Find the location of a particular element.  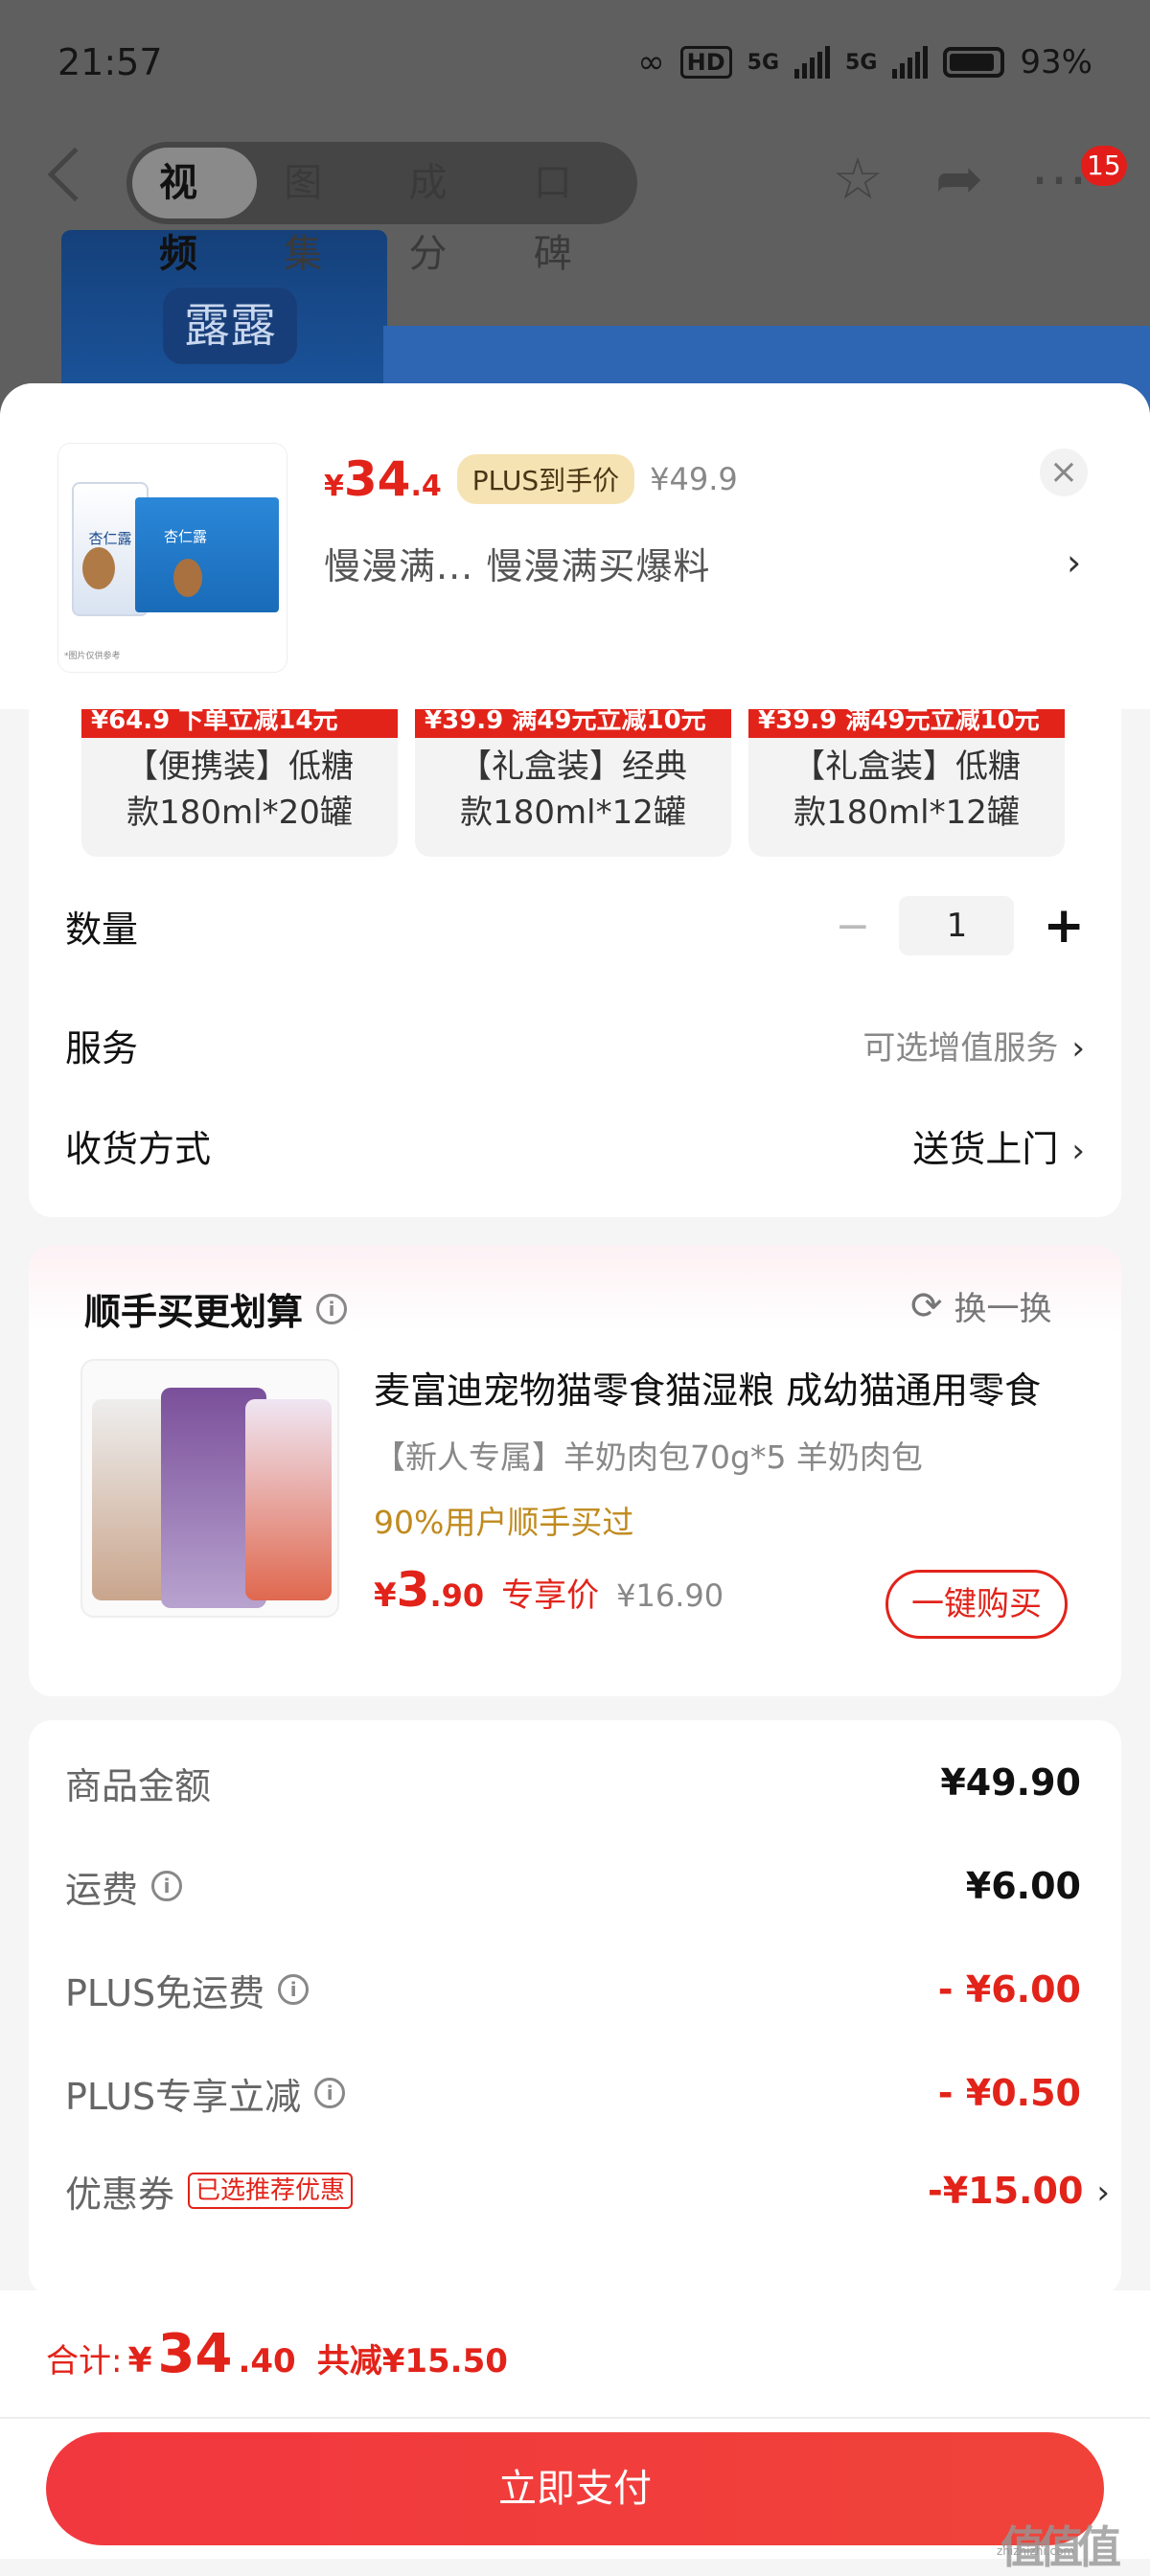

tab-reviews: 口碑 is located at coordinates (569, 212).